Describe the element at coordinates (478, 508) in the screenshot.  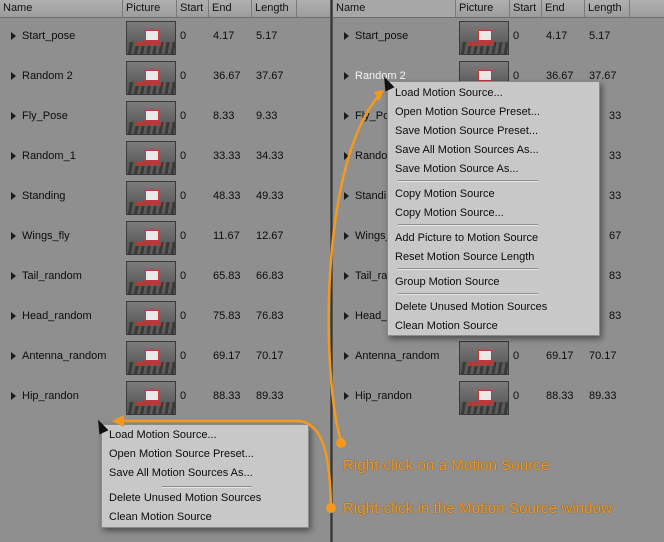
I see `annotation-window-menu: Right-click in the Motion Source window` at that location.